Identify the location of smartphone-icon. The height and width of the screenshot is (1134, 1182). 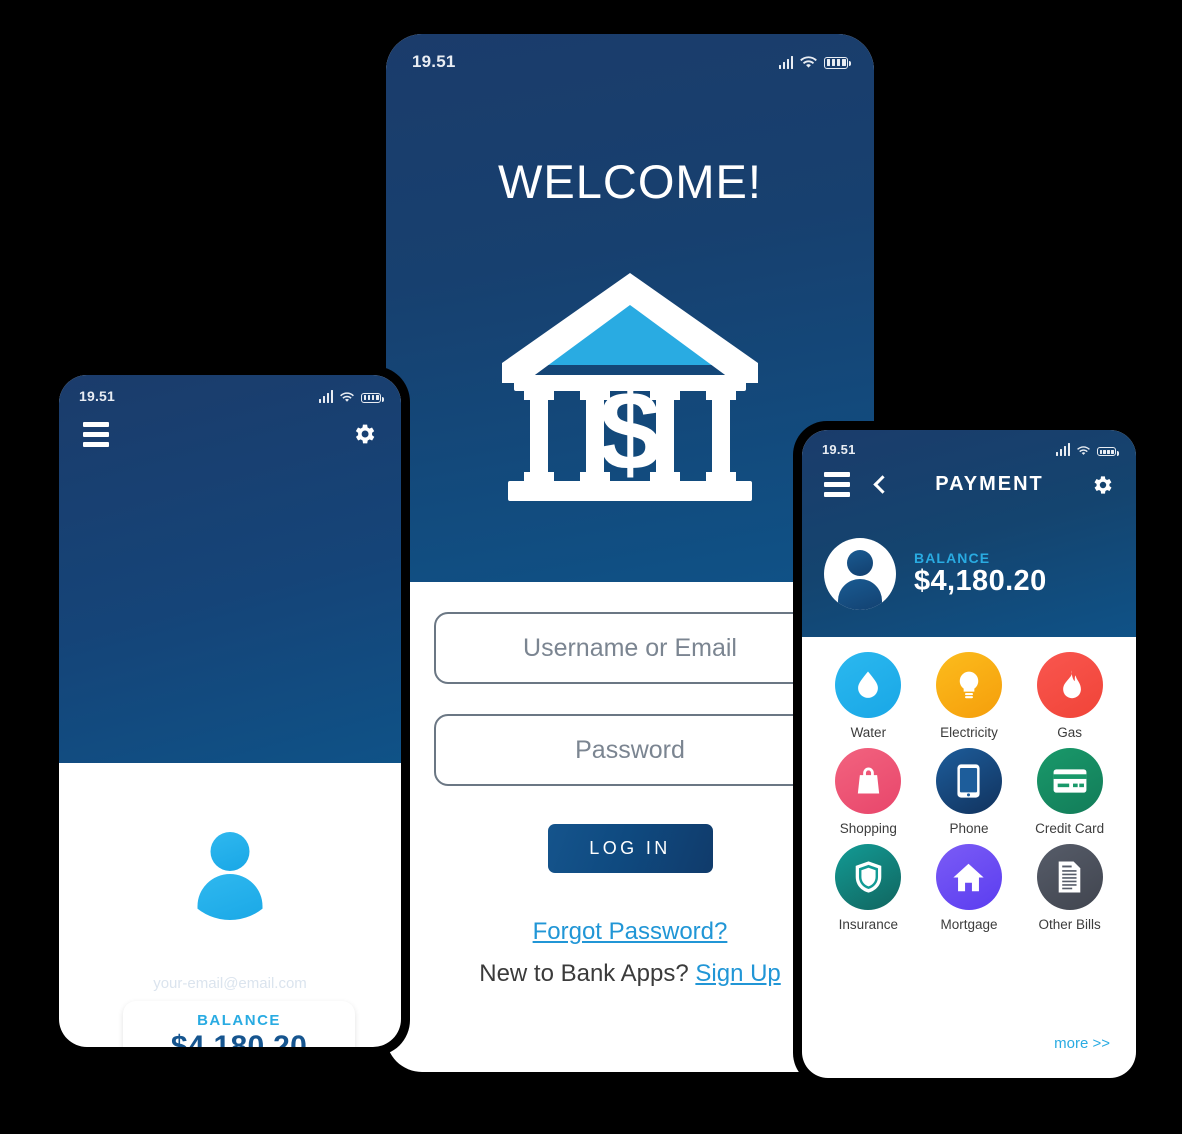
(968, 781).